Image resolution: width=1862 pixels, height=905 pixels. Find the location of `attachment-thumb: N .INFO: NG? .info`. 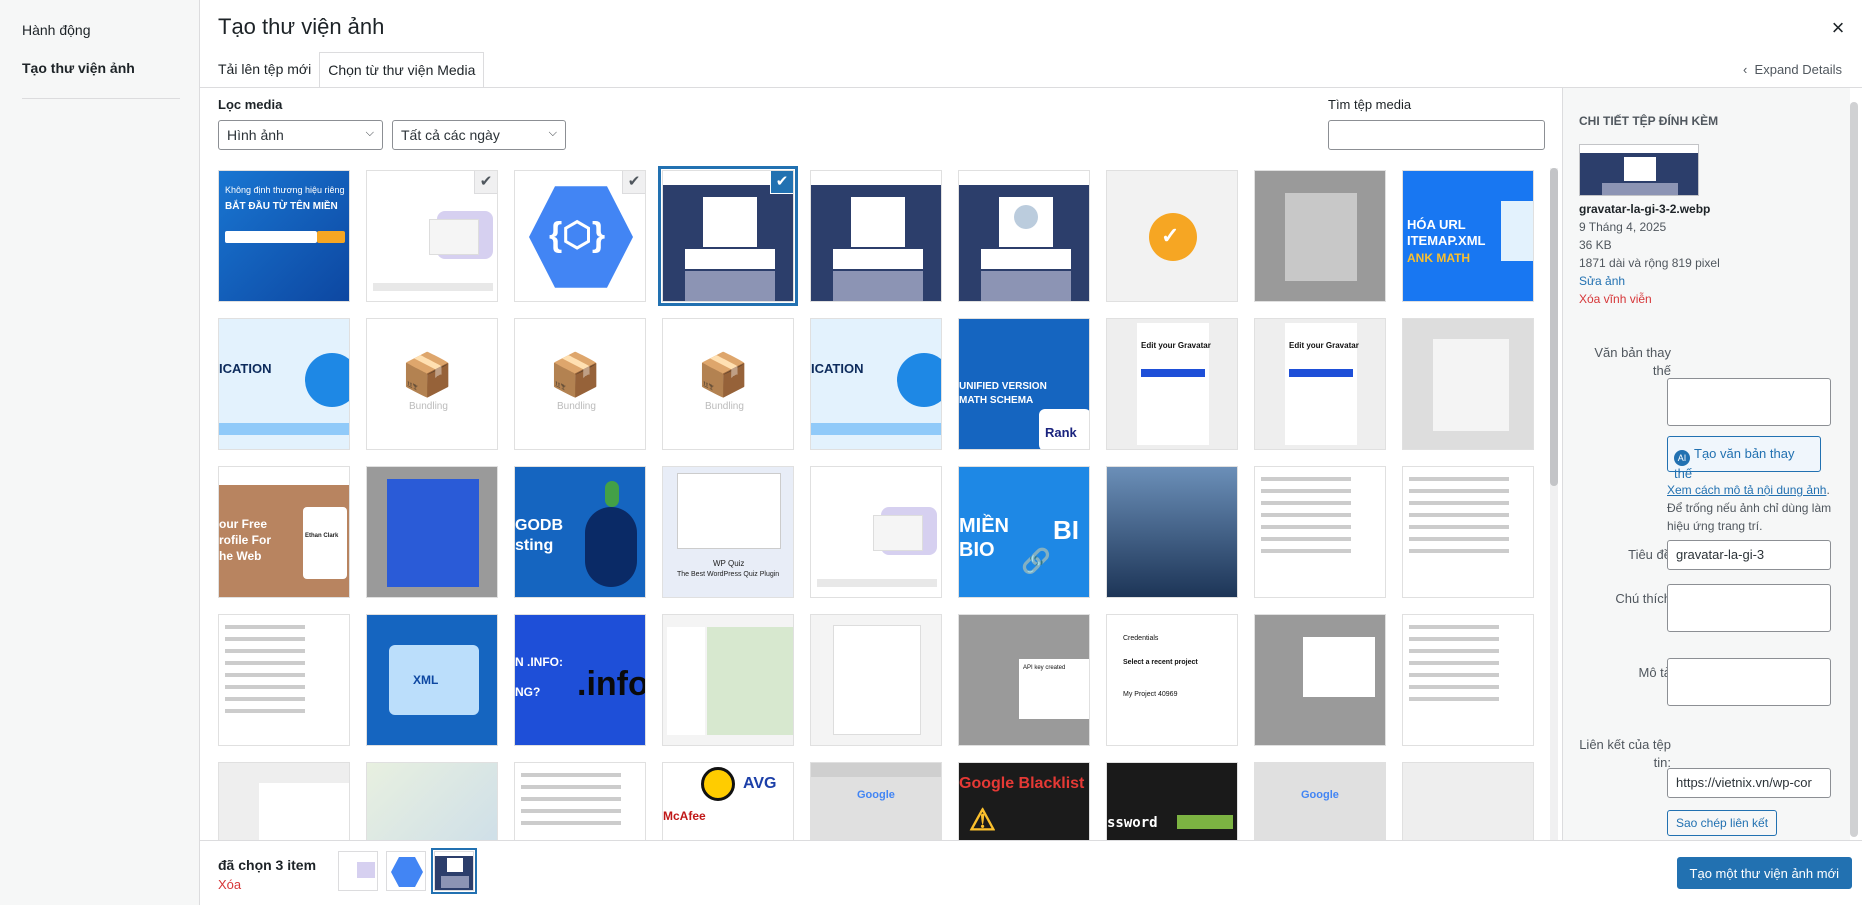

attachment-thumb: N .INFO: NG? .info is located at coordinates (580, 680).